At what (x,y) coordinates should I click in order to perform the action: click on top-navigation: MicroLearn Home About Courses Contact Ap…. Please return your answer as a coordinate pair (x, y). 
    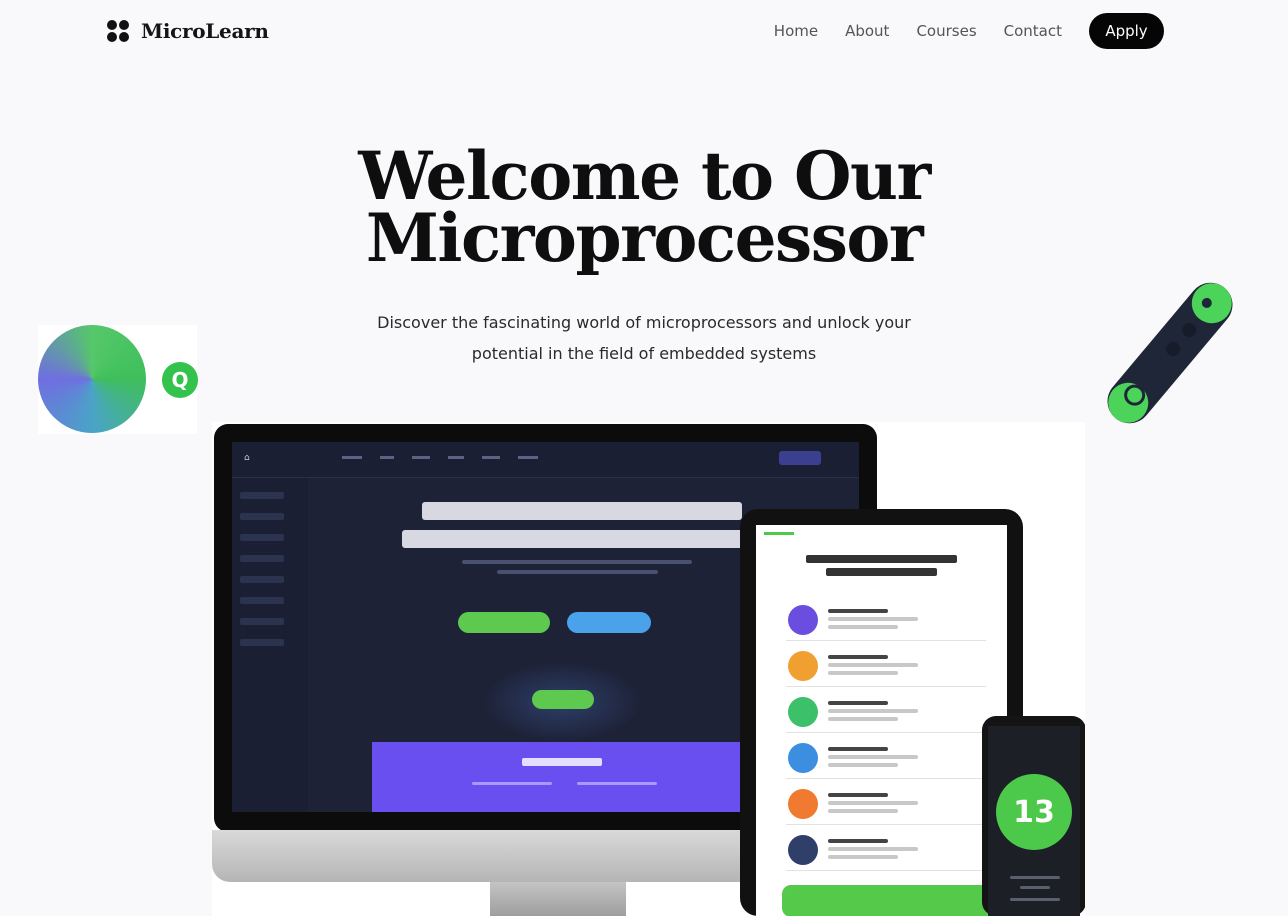
    Looking at the image, I should click on (644, 31).